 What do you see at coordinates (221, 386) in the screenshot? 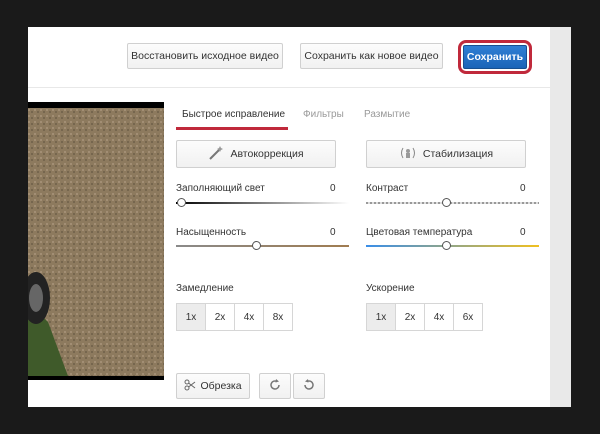
I see `crop-label: Обрезка` at bounding box center [221, 386].